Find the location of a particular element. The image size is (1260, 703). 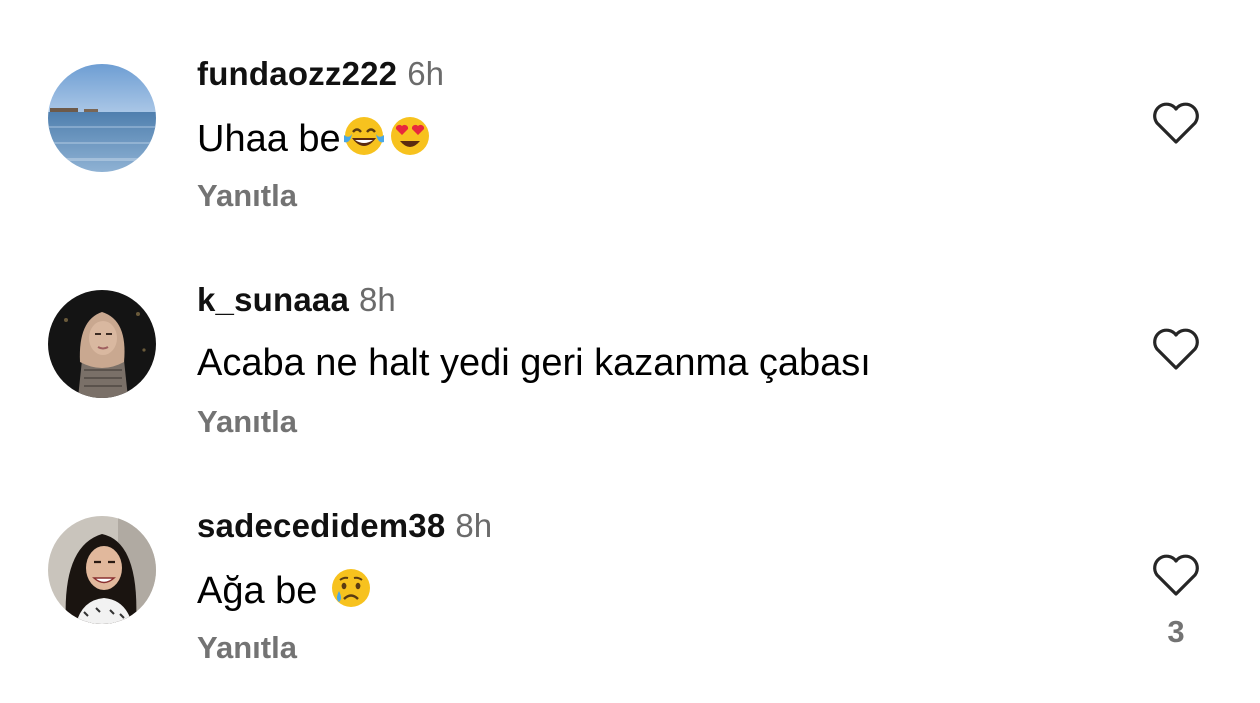

comment-header: sadecedidem38 8h is located at coordinates (344, 526).